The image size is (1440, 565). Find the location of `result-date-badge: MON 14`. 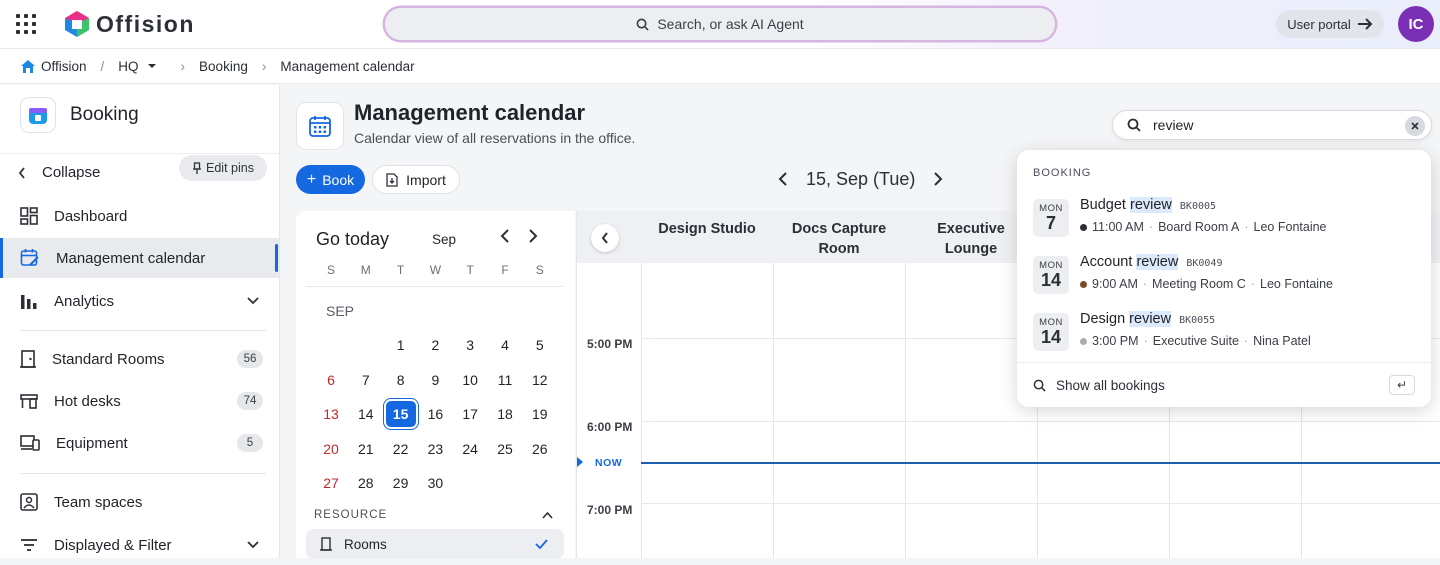

result-date-badge: MON 14 is located at coordinates (1051, 332).